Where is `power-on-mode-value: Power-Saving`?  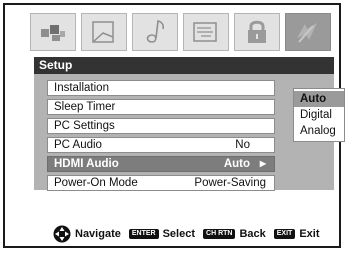
power-on-mode-value: Power-Saving is located at coordinates (230, 183).